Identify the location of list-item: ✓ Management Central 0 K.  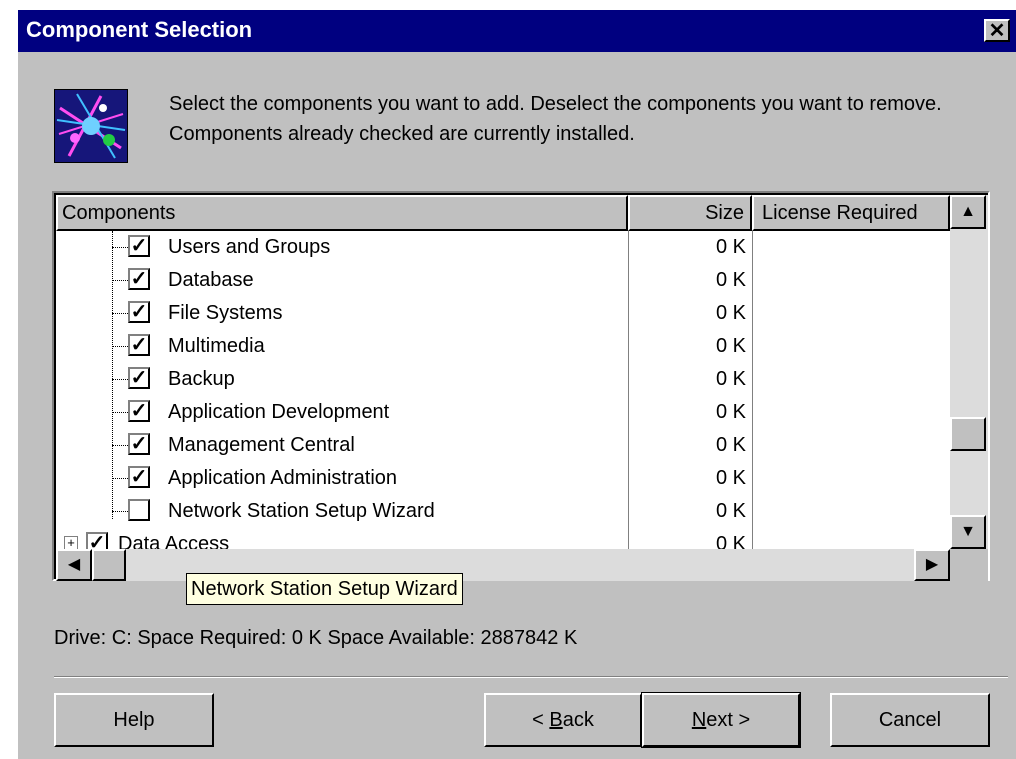
(503, 445).